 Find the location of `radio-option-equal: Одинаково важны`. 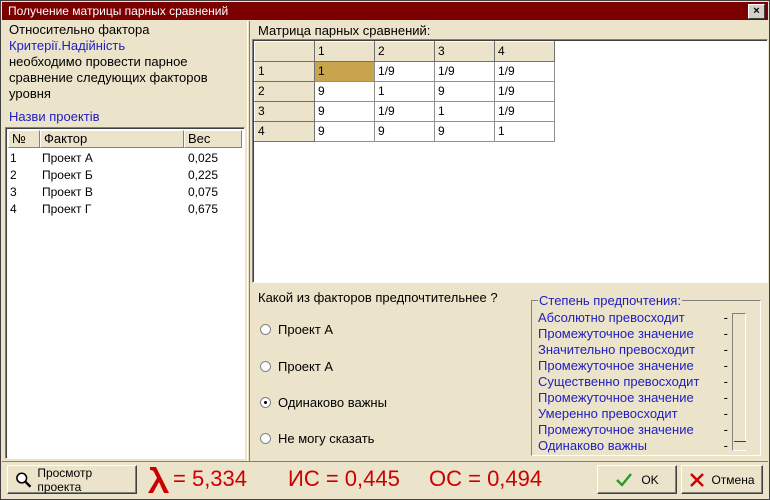

radio-option-equal: Одинаково важны is located at coordinates (323, 402).